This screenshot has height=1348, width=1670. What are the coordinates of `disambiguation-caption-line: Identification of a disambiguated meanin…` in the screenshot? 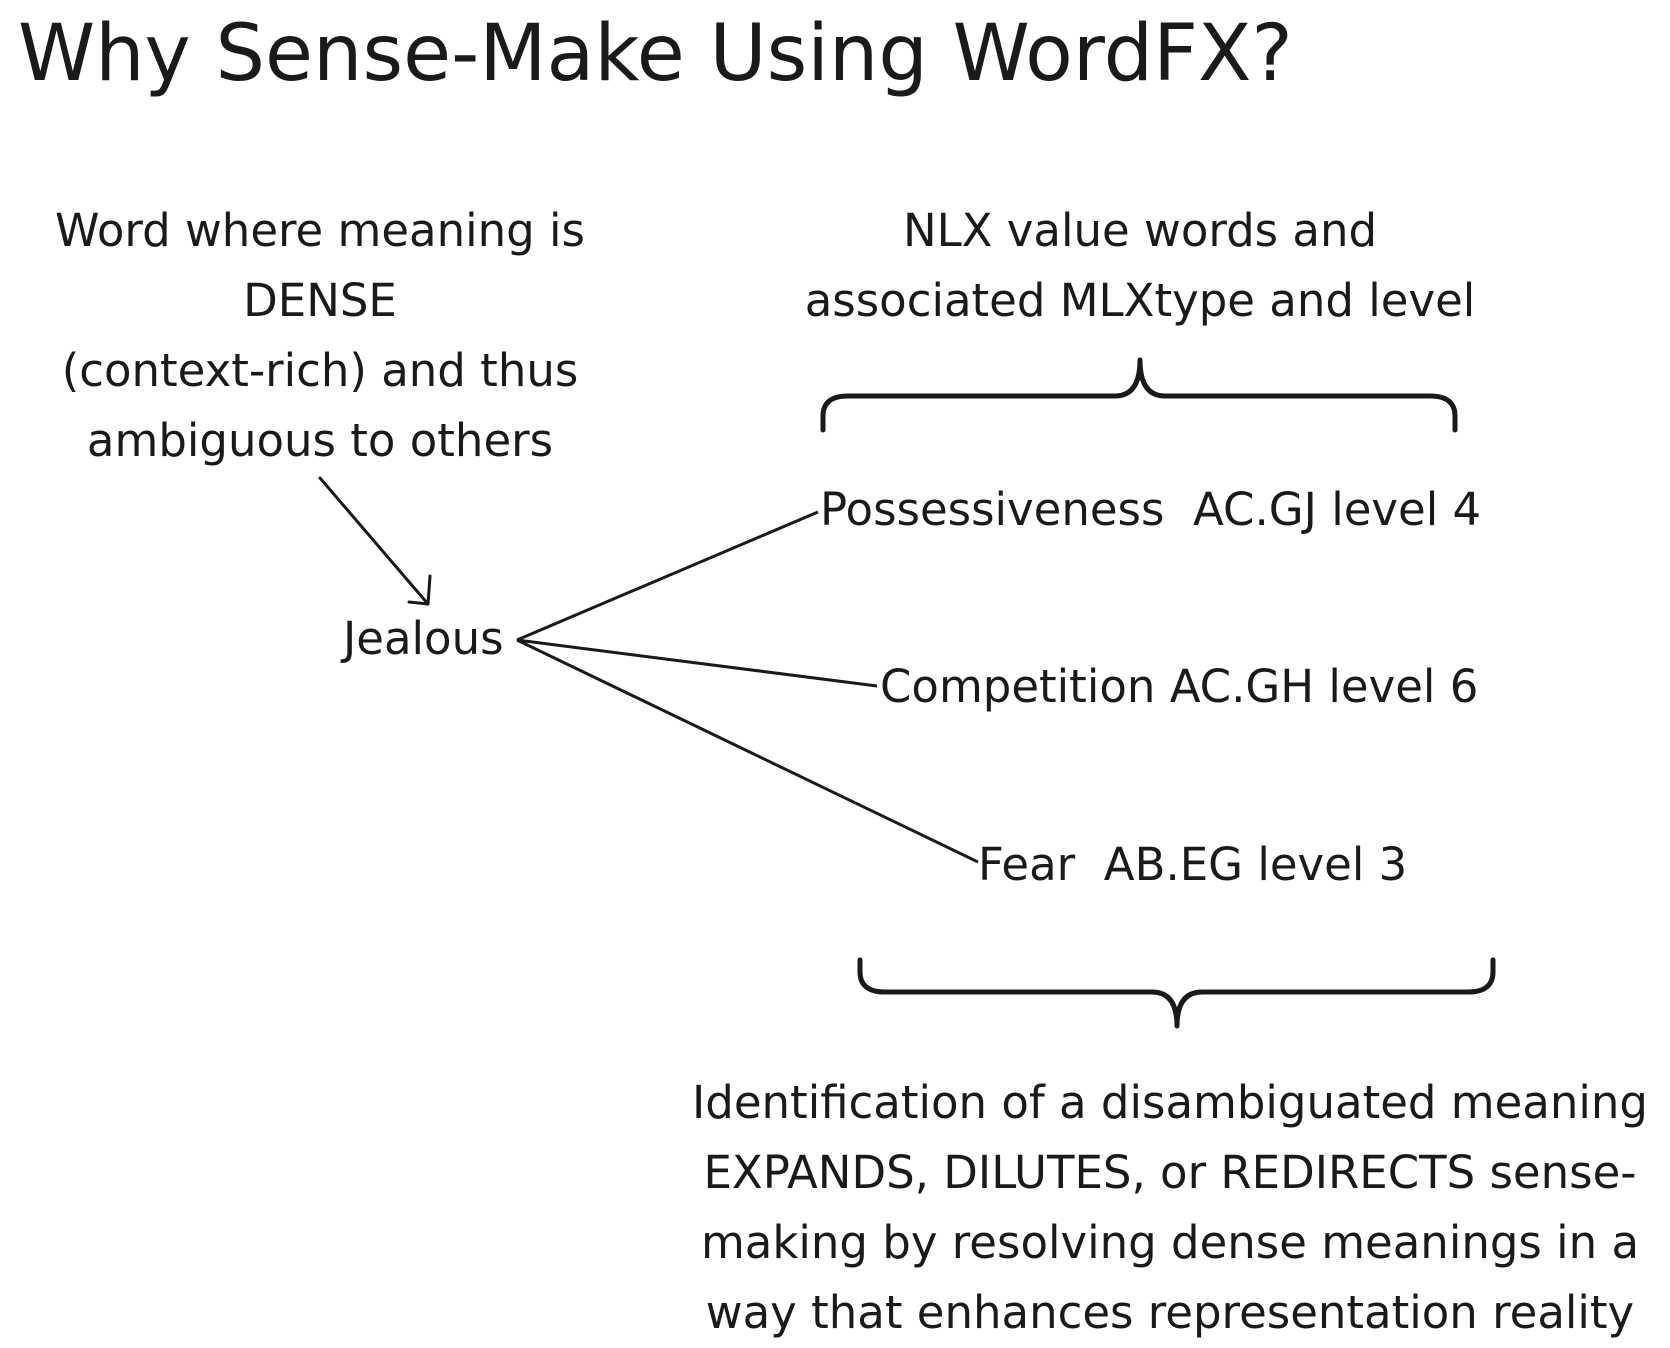 It's located at (1170, 1102).